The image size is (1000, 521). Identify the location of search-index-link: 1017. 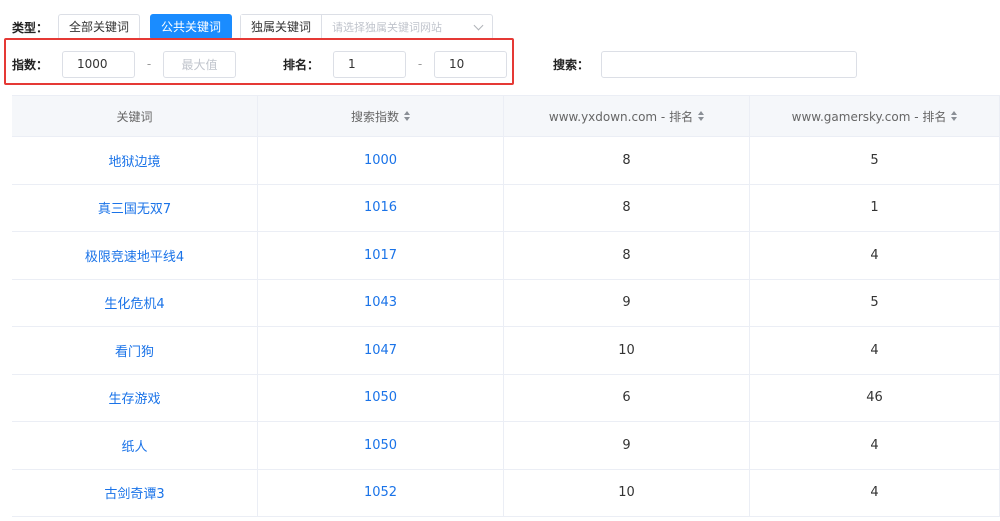
(381, 255).